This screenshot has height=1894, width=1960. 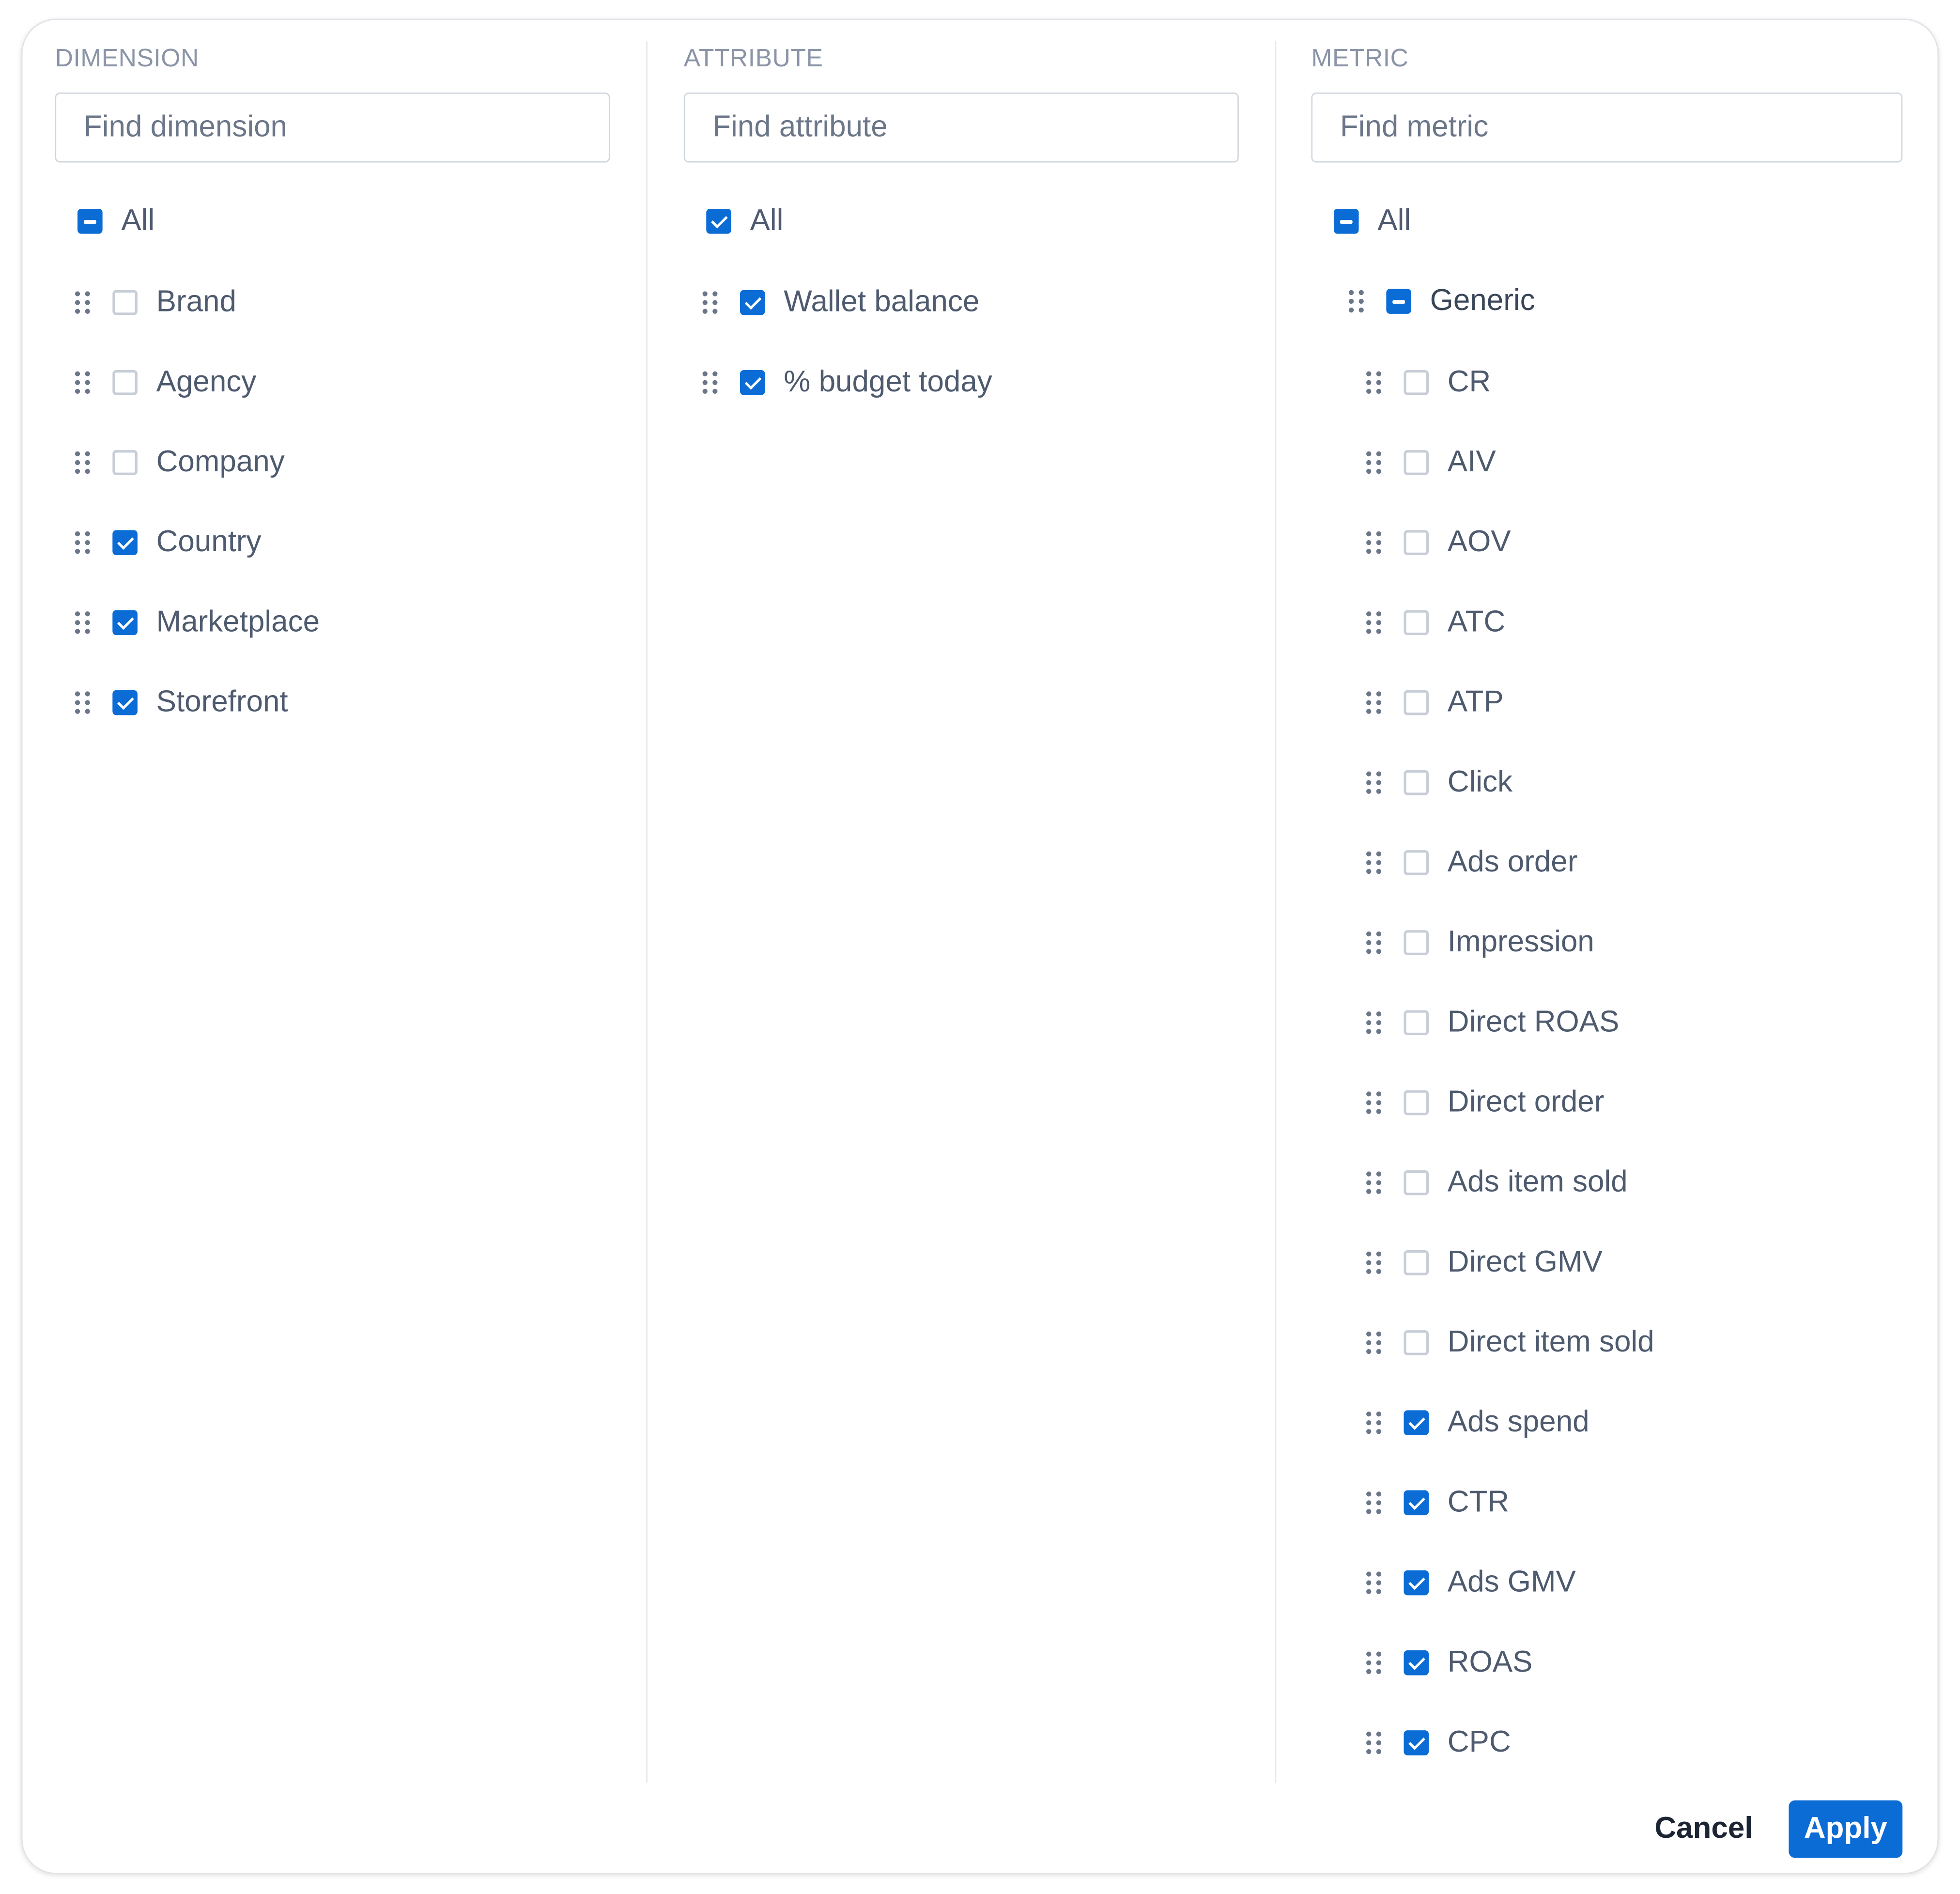 I want to click on dimension-all-option: All, so click(x=115, y=221).